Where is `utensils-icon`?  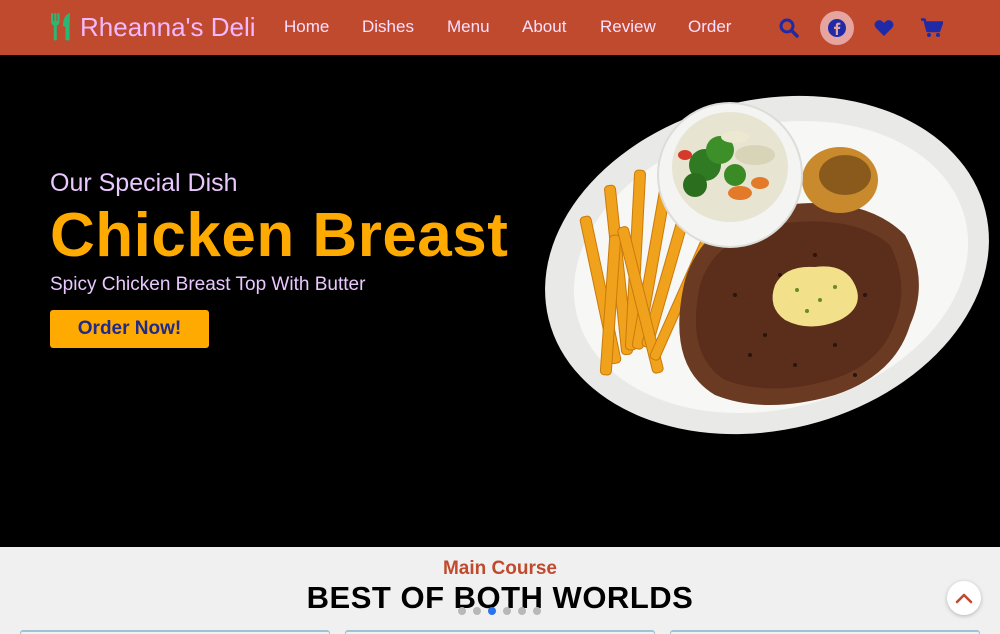
utensils-icon is located at coordinates (60, 27).